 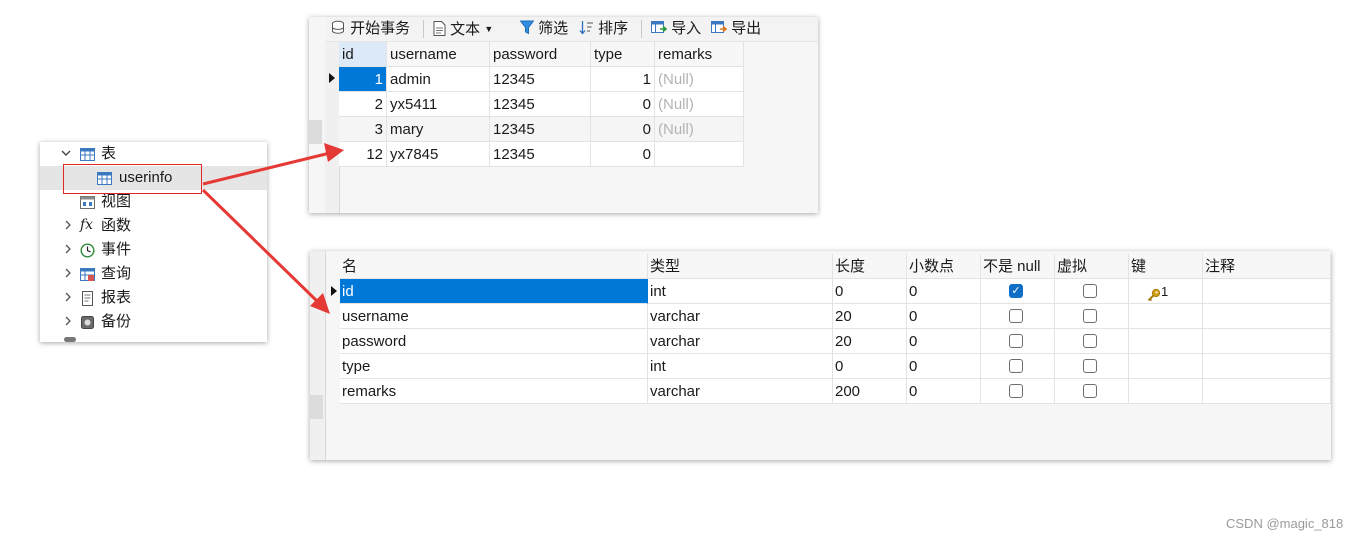 I want to click on cell-id: 1, so click(x=363, y=79).